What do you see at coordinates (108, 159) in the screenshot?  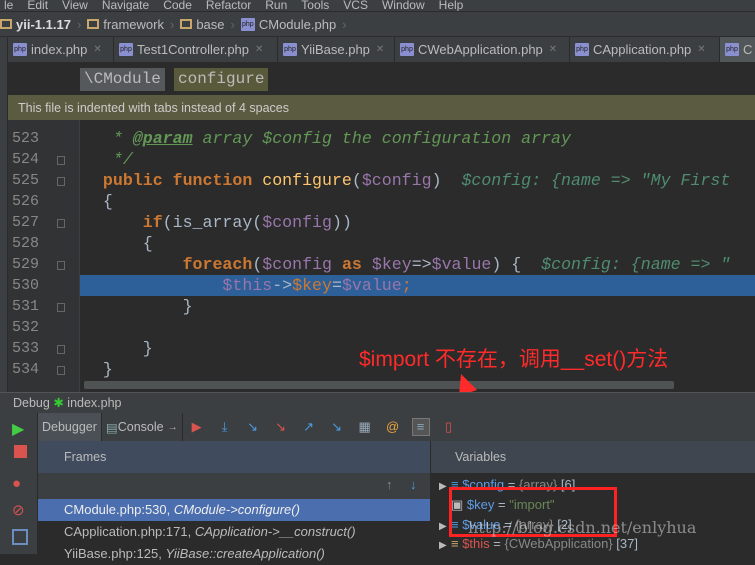 I see `code-line: */` at bounding box center [108, 159].